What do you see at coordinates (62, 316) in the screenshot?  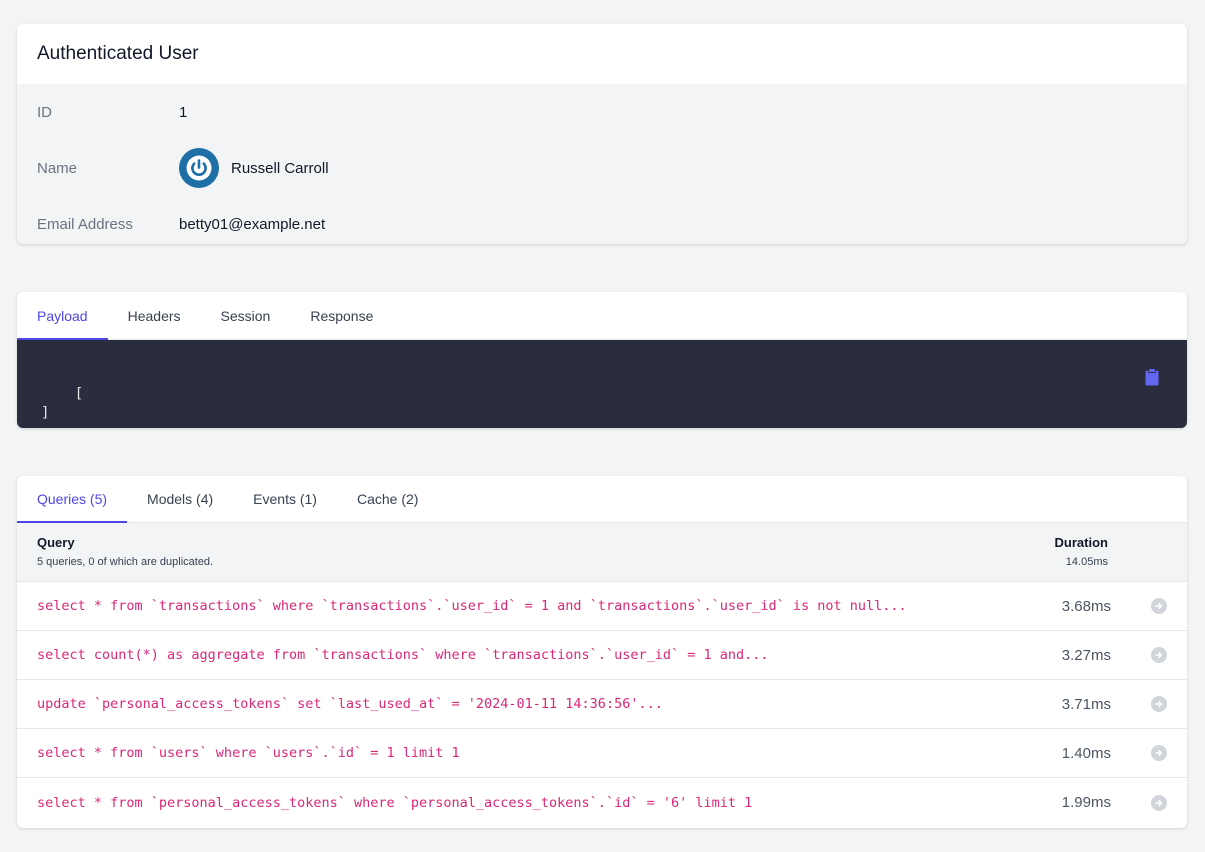 I see `tab-payload: Payload` at bounding box center [62, 316].